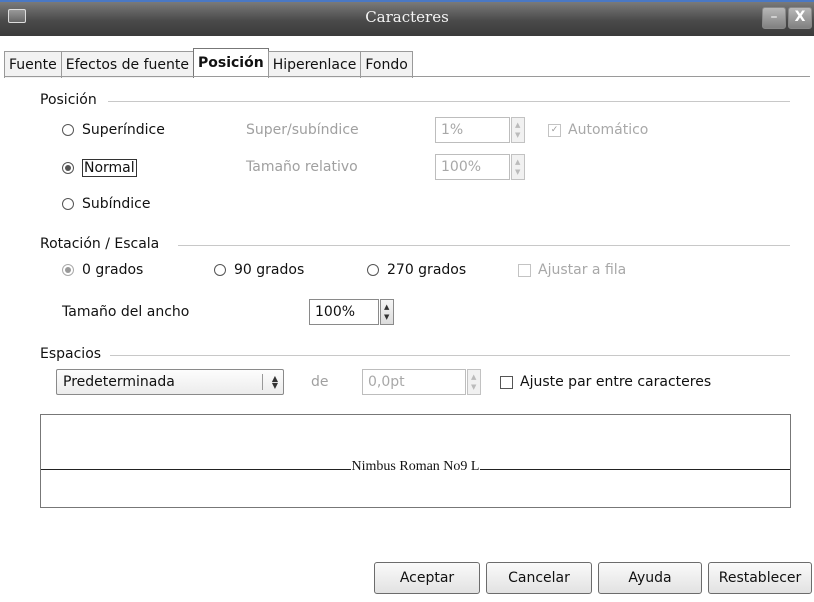 The height and width of the screenshot is (602, 814). What do you see at coordinates (616, 382) in the screenshot?
I see `pair-kerning-label: Ajuste par entre caracteres` at bounding box center [616, 382].